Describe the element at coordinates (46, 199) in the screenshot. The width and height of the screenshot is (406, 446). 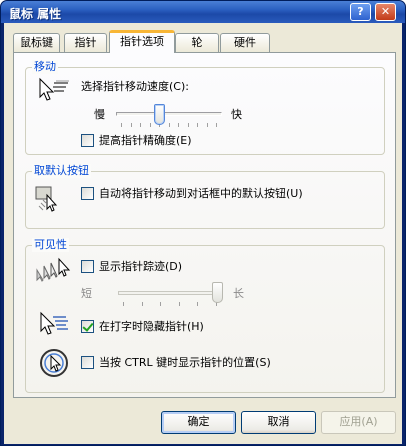
I see `snap-to-default-icon` at that location.